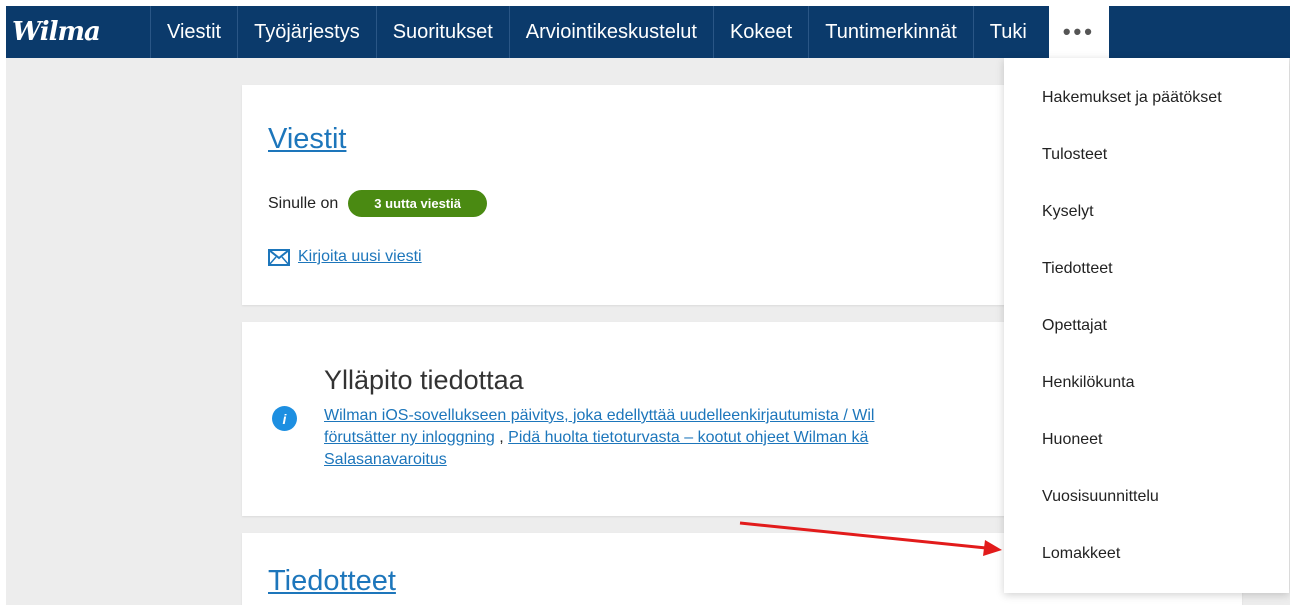 The image size is (1290, 605). I want to click on messages-card-title: Viestit, so click(307, 139).